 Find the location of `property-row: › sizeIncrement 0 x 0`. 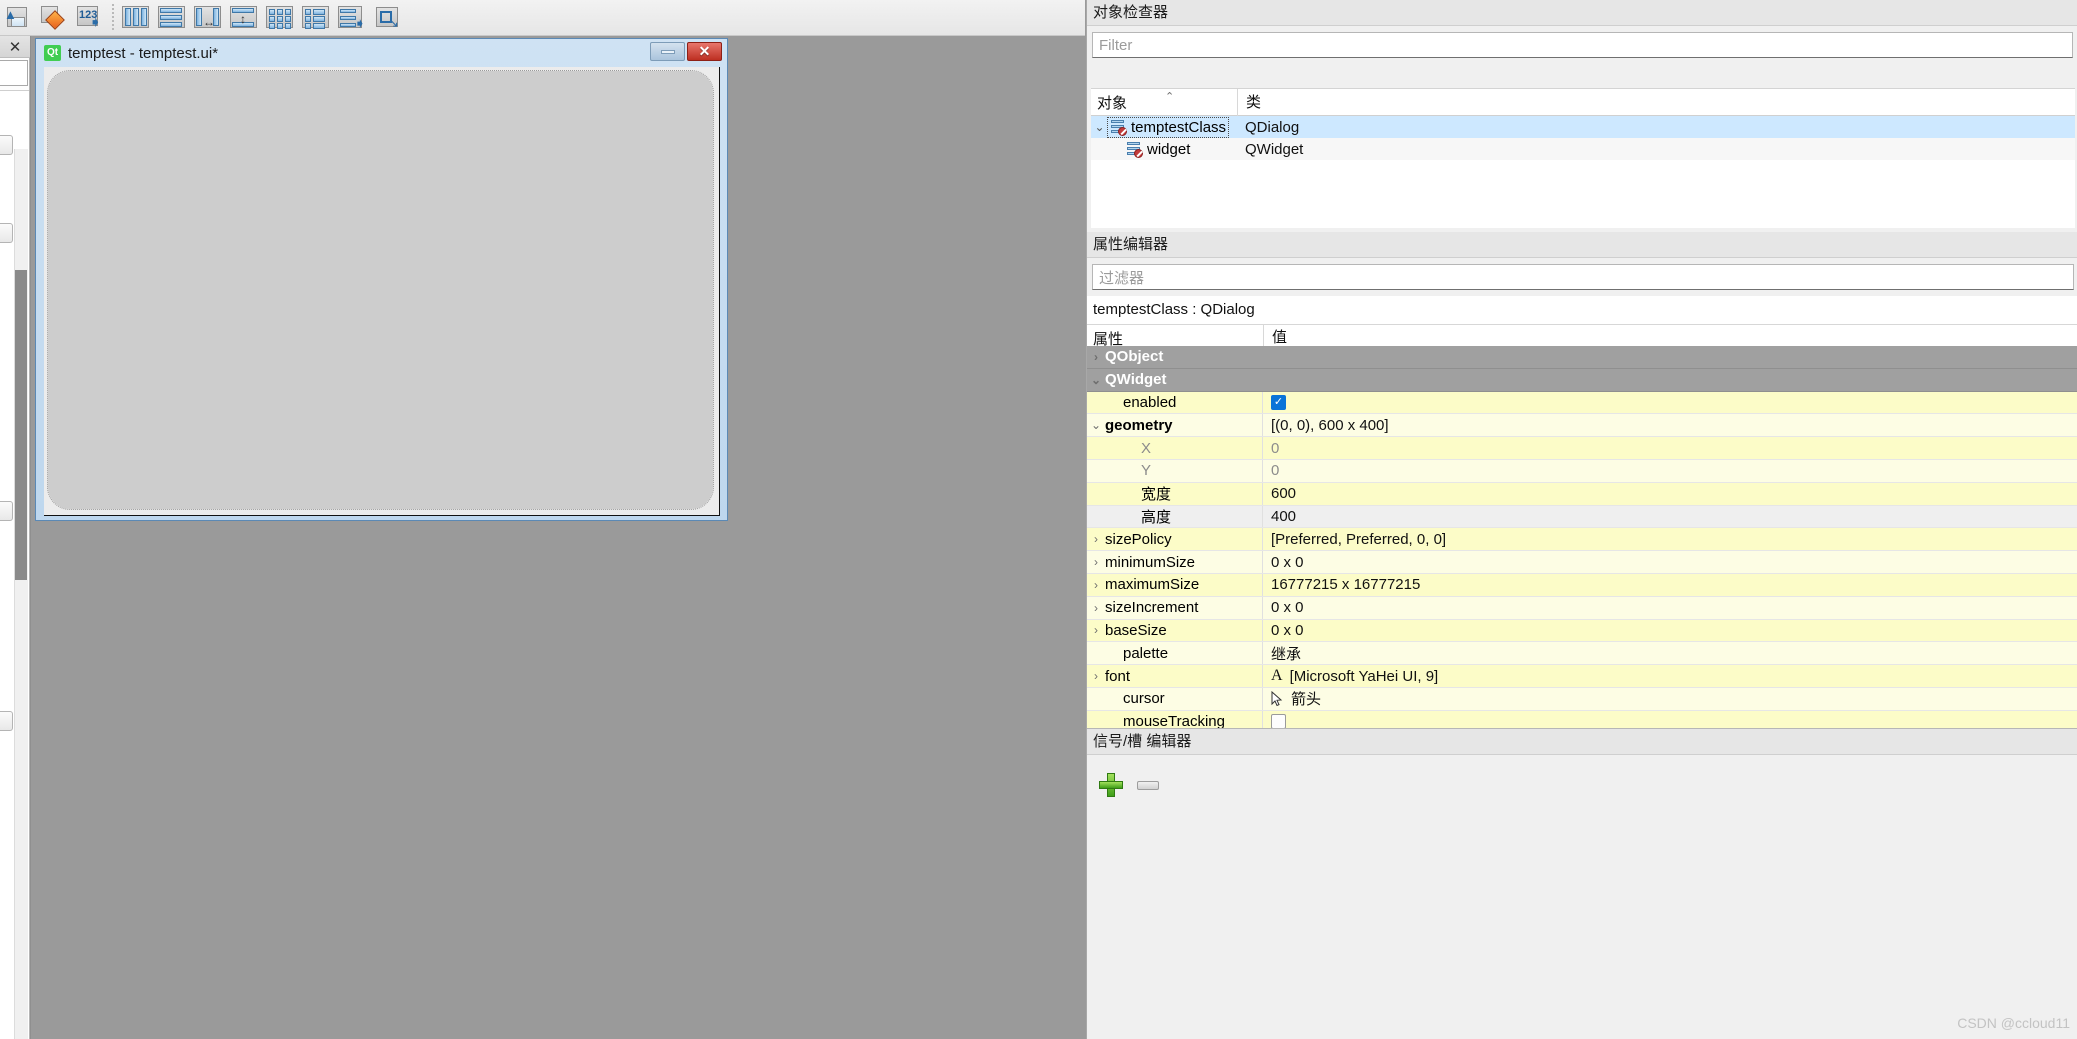

property-row: › sizeIncrement 0 x 0 is located at coordinates (1582, 608).